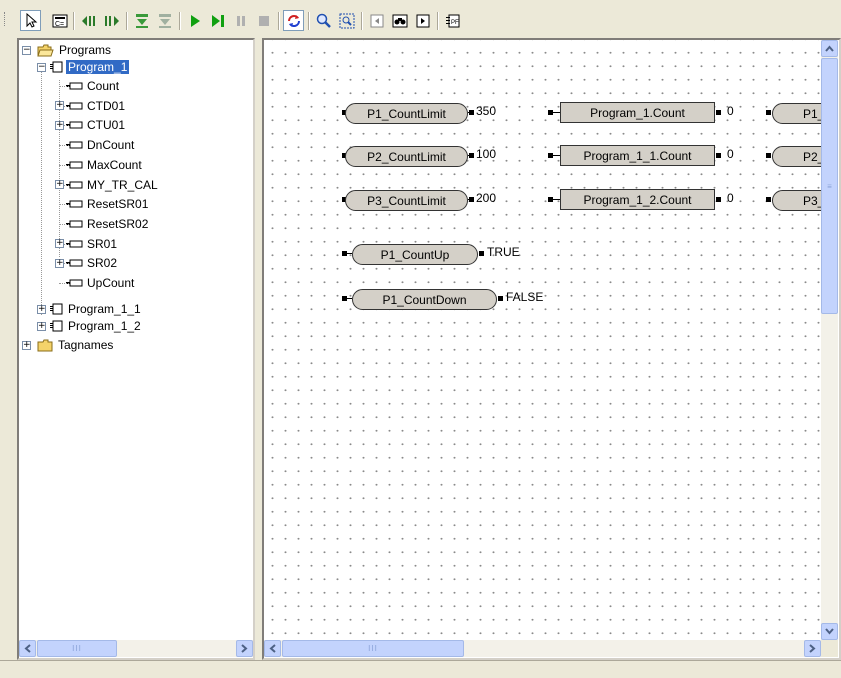 This screenshot has width=841, height=678. What do you see at coordinates (6, 19) in the screenshot?
I see `toolbar-grip` at bounding box center [6, 19].